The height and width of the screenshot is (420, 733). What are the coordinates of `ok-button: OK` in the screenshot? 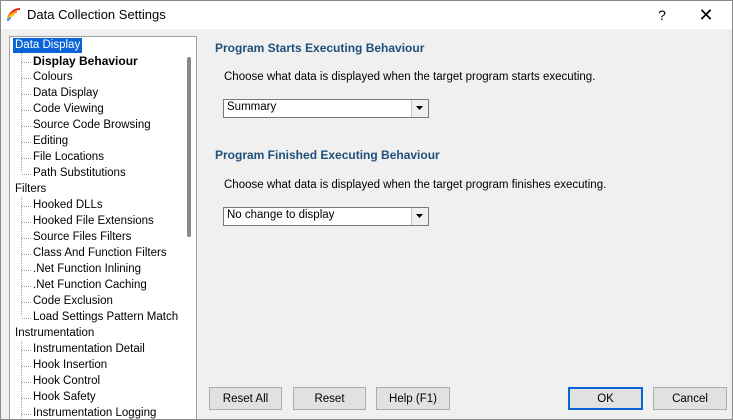 It's located at (605, 398).